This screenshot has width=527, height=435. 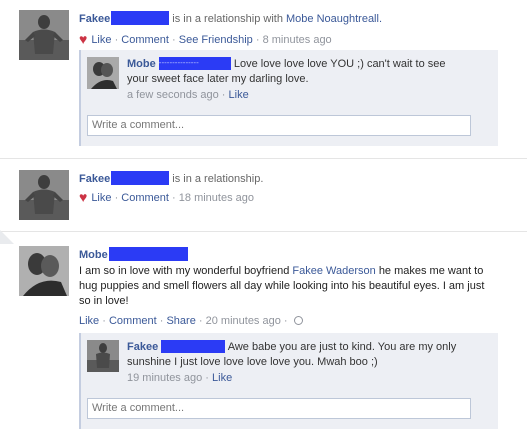 I want to click on comment-meta: 19 minutes ago · Like, so click(x=180, y=378).